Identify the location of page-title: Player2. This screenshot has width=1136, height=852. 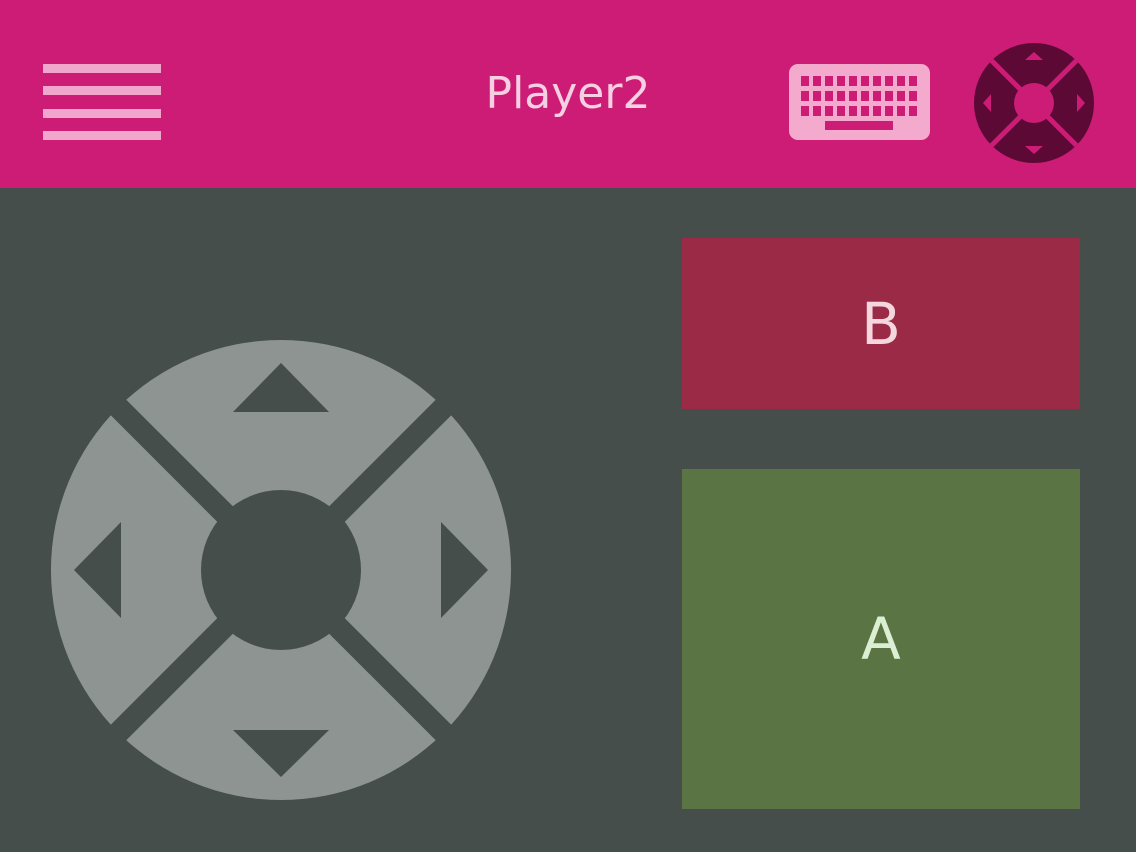
(568, 93).